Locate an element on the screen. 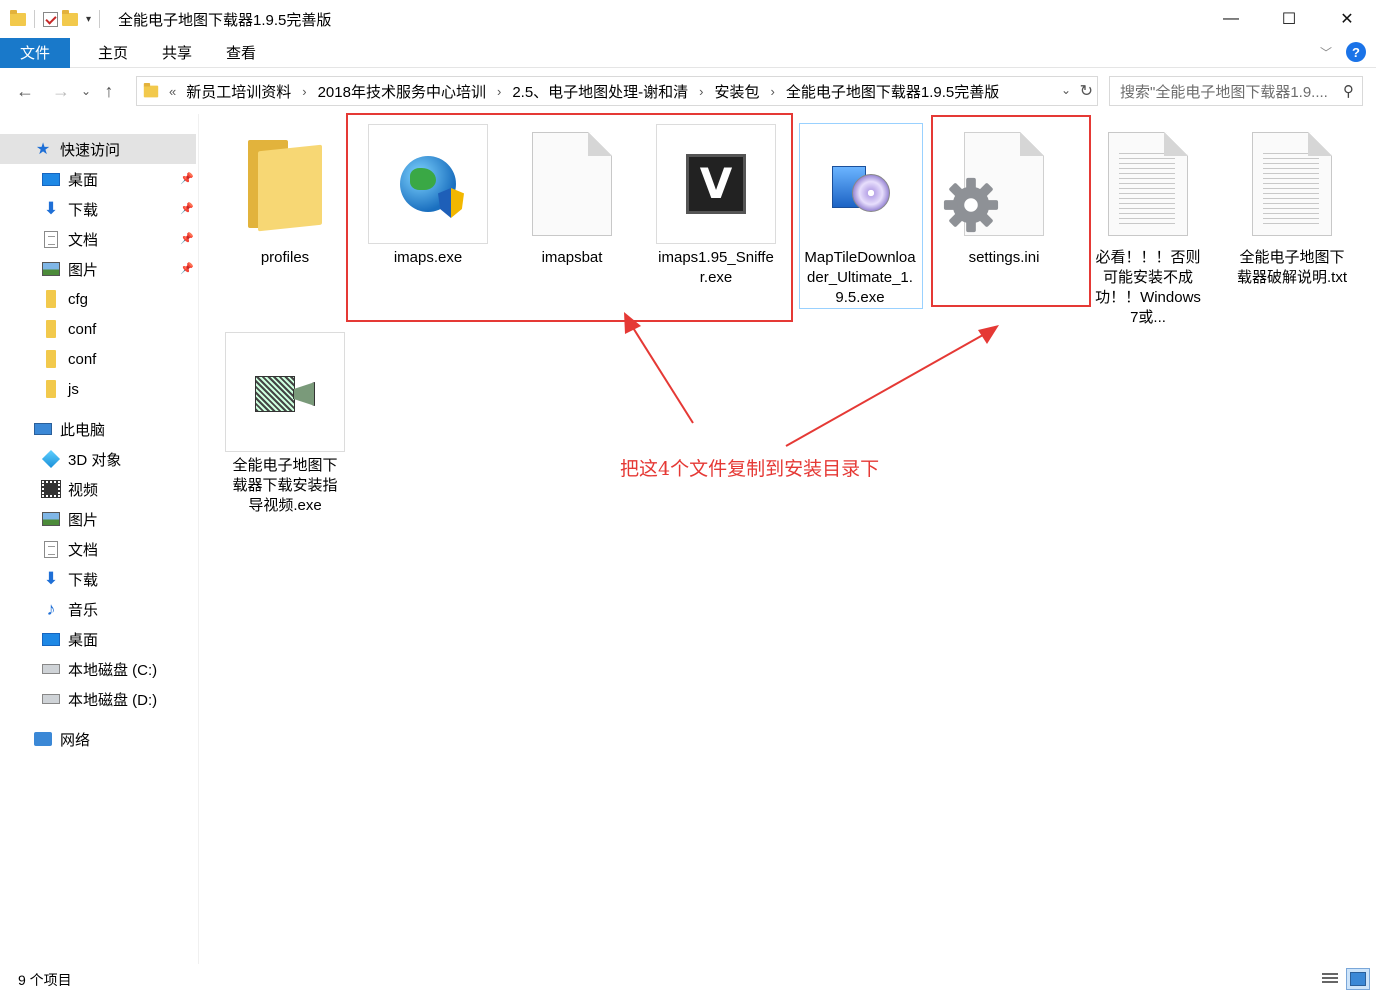  address-dropdown-chevron-icon: ⌄ is located at coordinates (1066, 90).